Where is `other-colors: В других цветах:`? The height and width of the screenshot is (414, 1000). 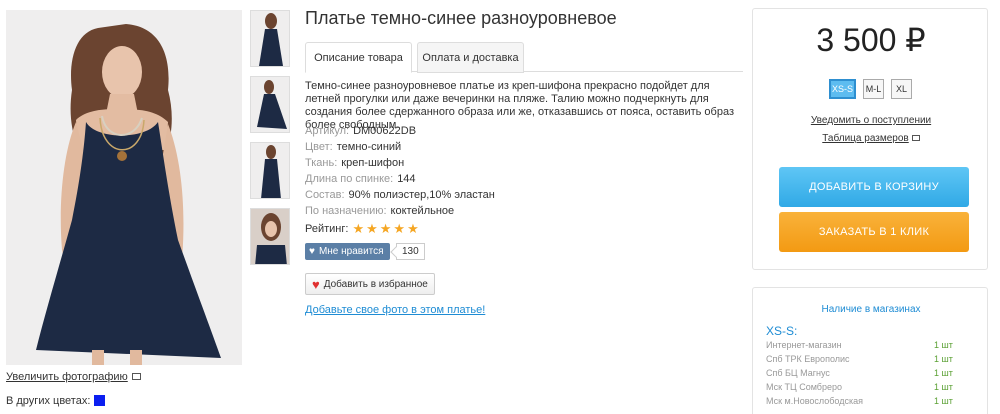 other-colors: В других цветах: is located at coordinates (56, 401).